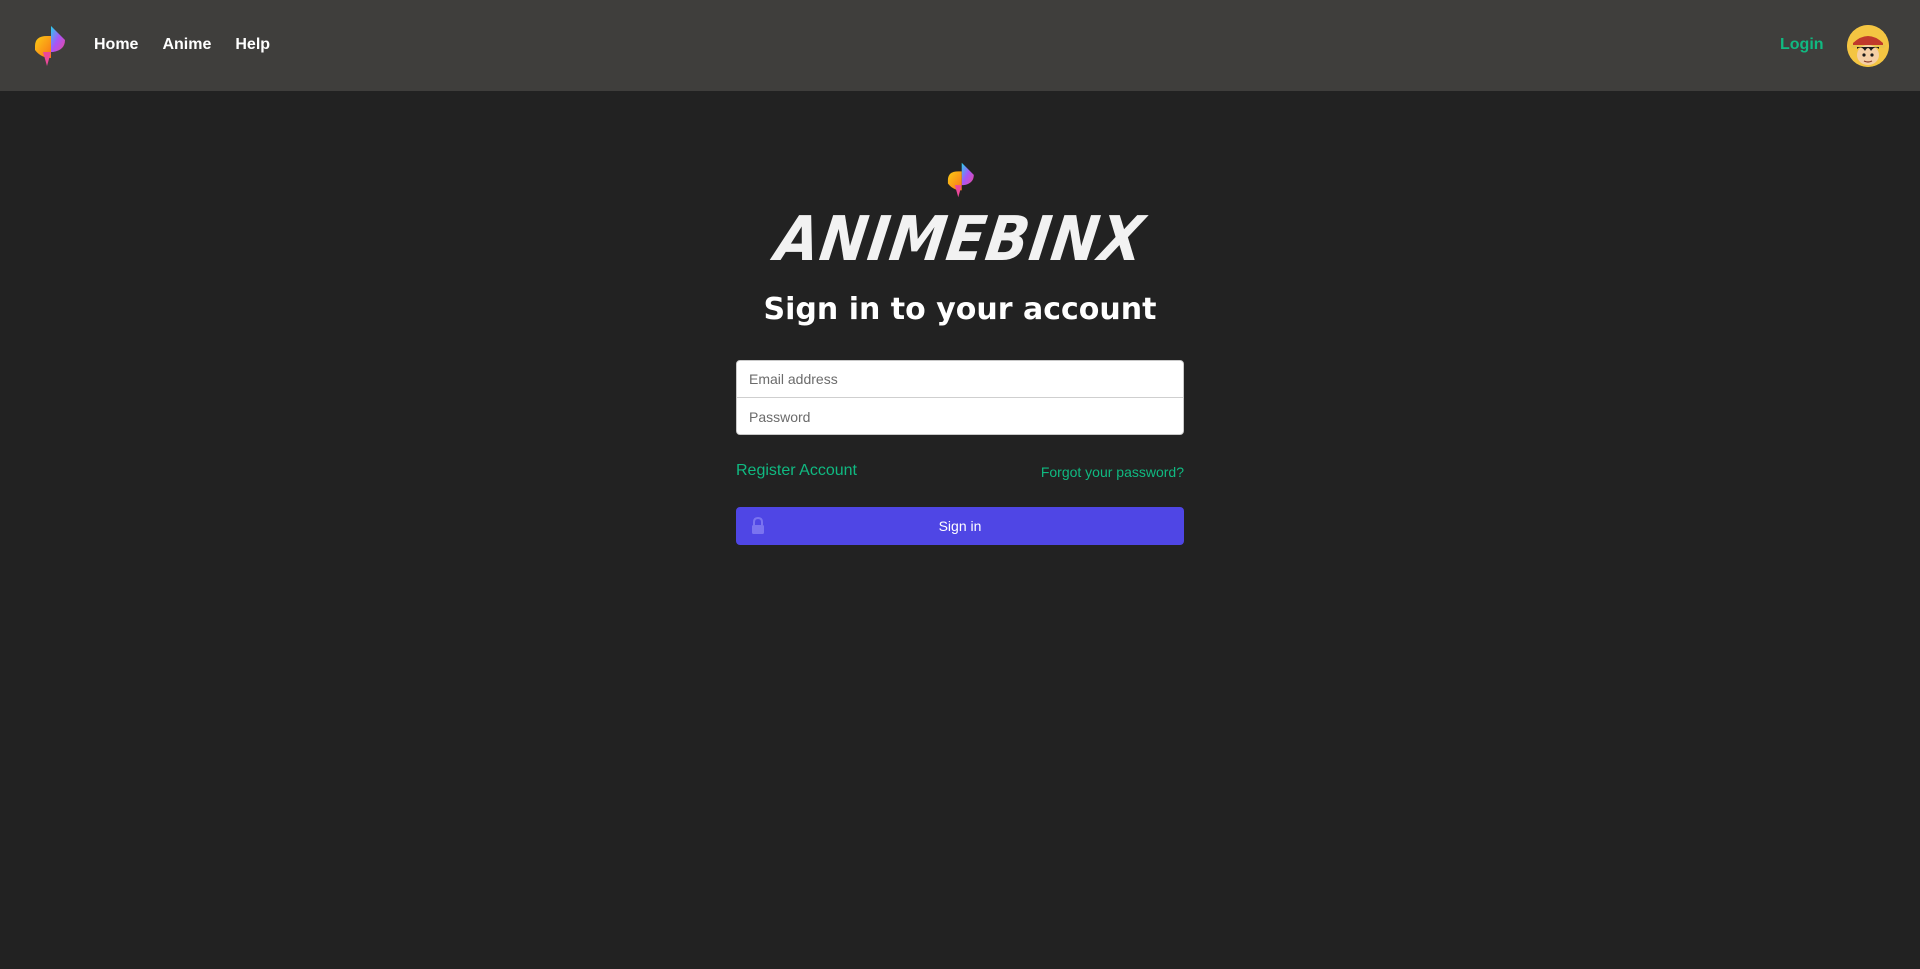  I want to click on lock-icon, so click(758, 525).